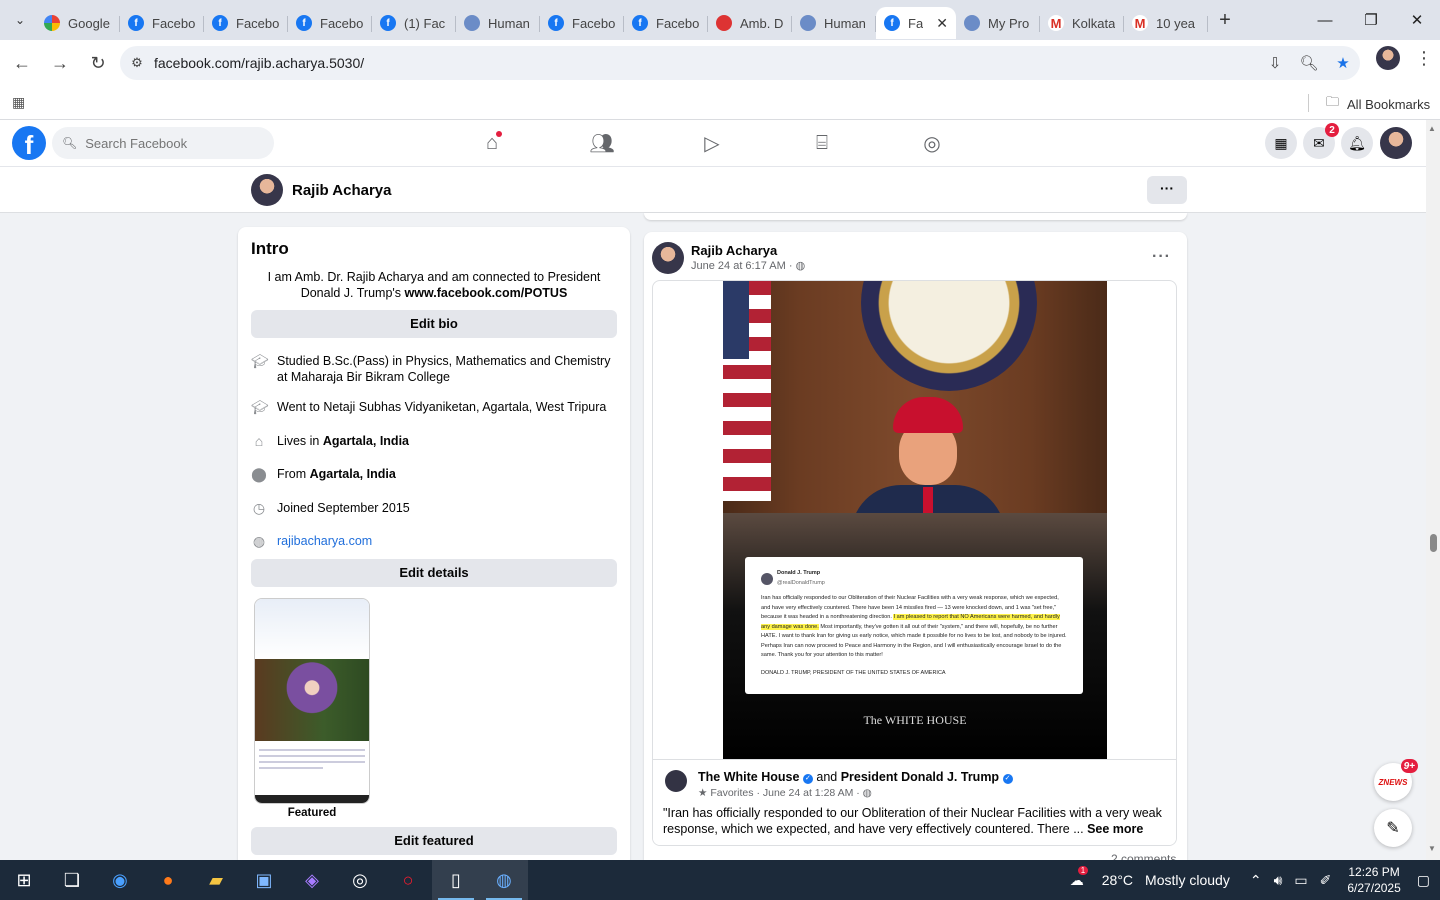 The width and height of the screenshot is (1440, 900). Describe the element at coordinates (434, 841) in the screenshot. I see `edit-featured-button: Edit featured` at that location.